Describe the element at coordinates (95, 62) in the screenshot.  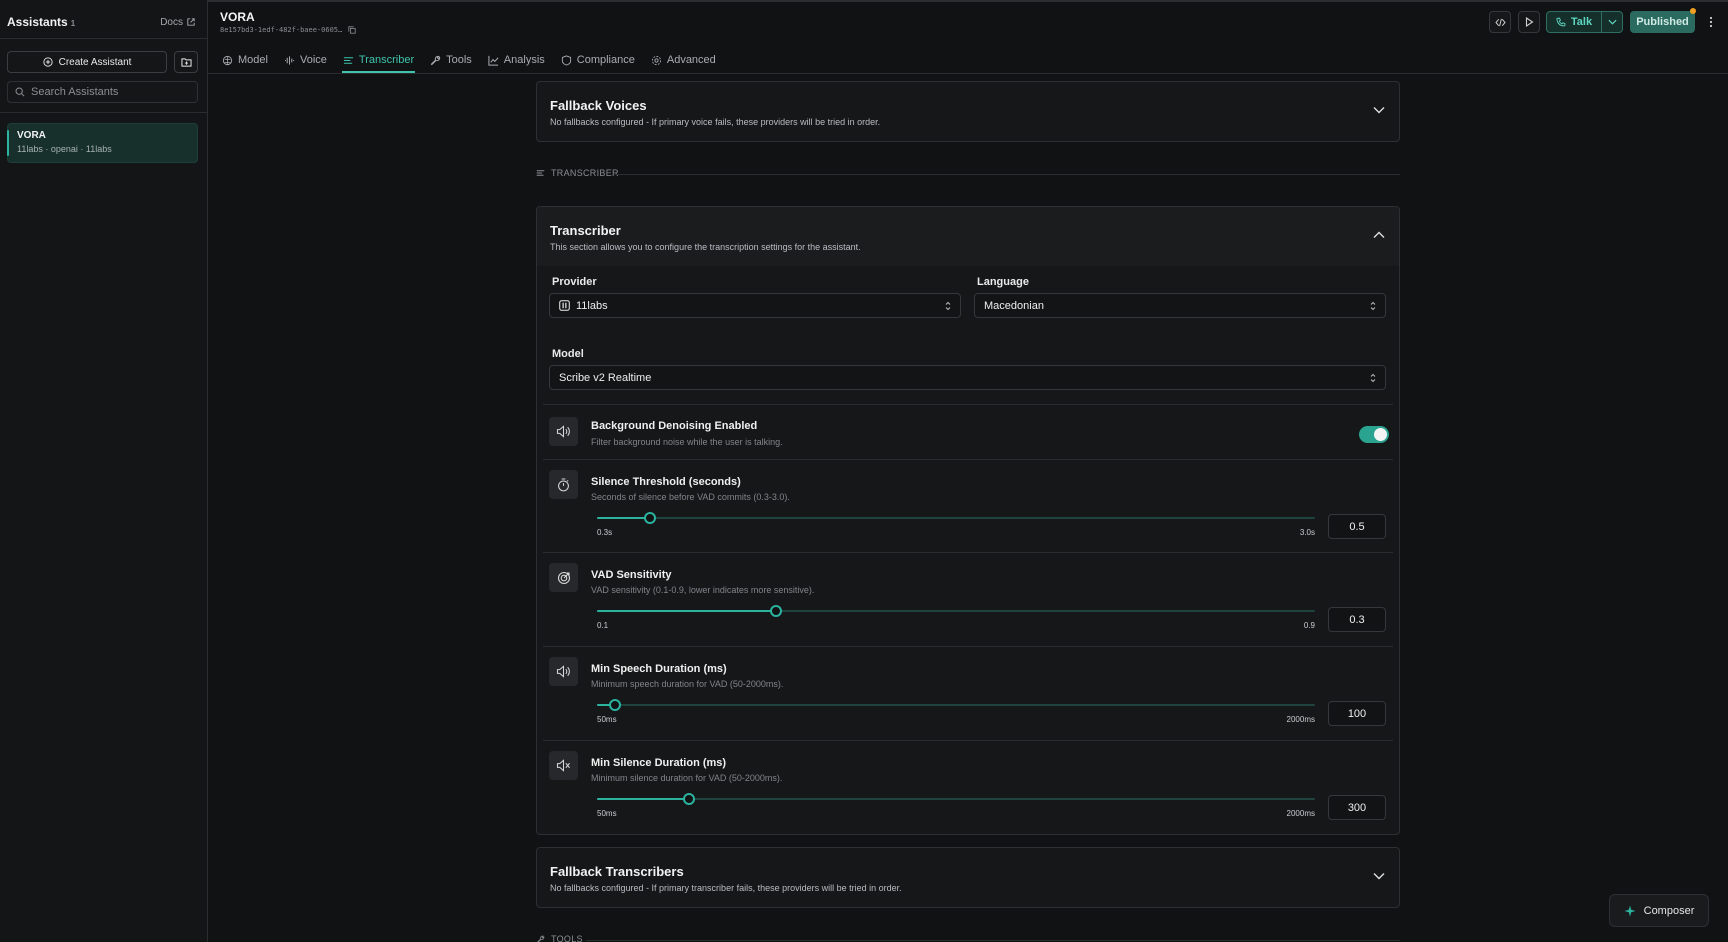
I see `create-assistant-label: Create Assistant` at that location.